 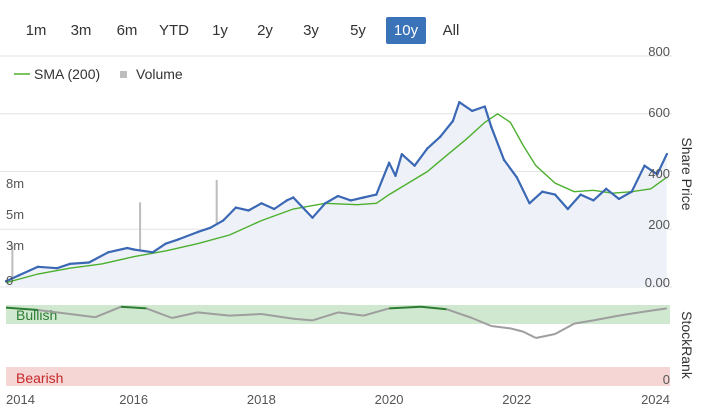 I want to click on bullish-band, so click(x=338, y=314).